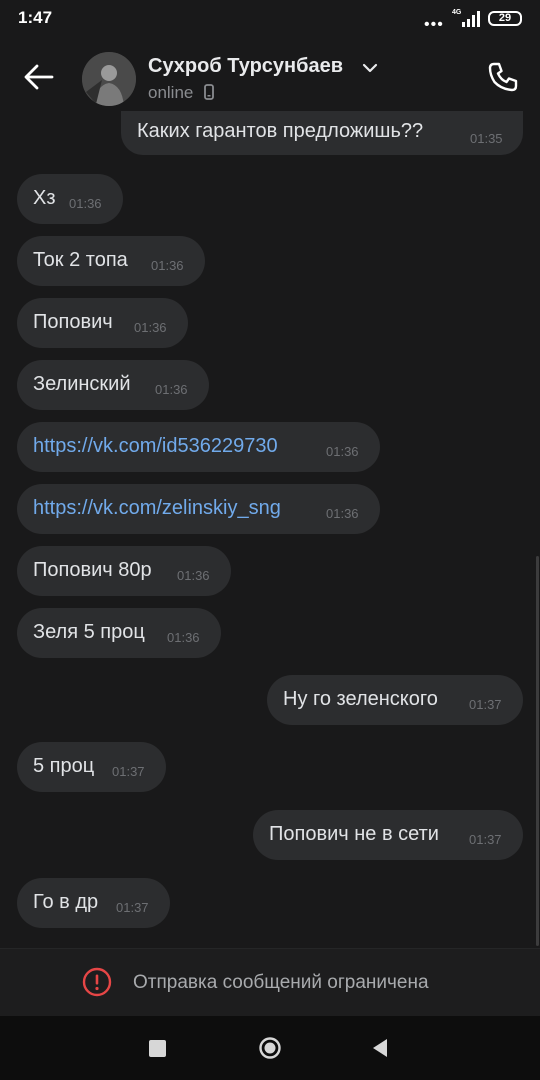  I want to click on restriction-message: Отправка сообщений ограничена, so click(281, 982).